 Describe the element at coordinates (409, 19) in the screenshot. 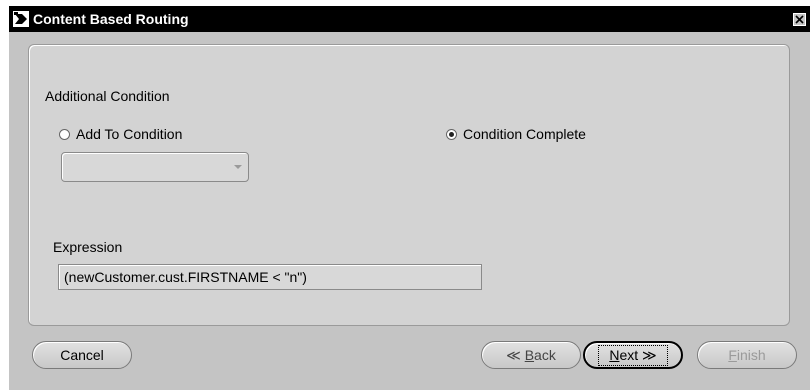

I see `title-bar: Content Based Routing` at that location.